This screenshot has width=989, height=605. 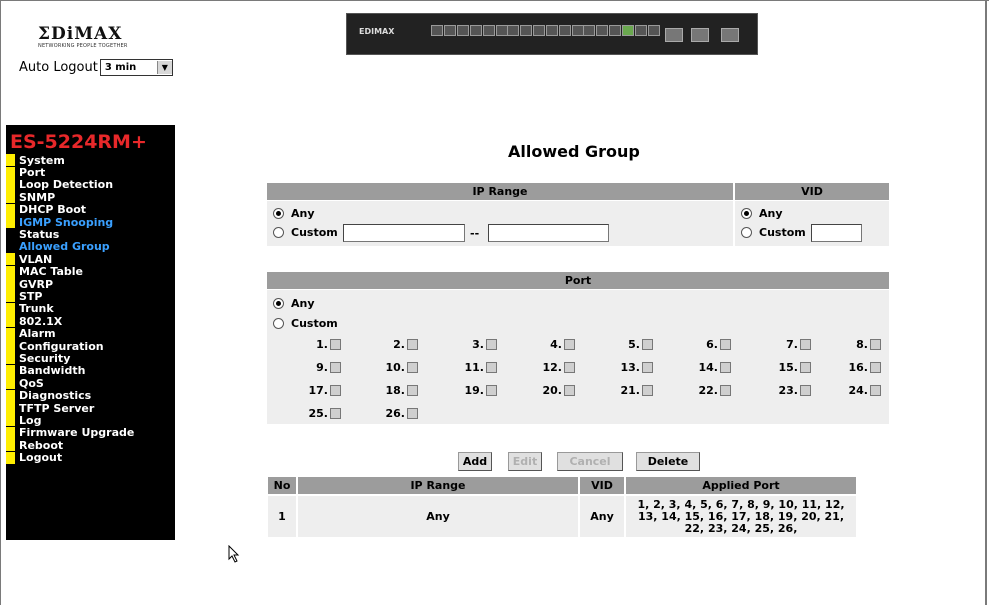 I want to click on port-checkbox-item: 21., so click(x=623, y=390).